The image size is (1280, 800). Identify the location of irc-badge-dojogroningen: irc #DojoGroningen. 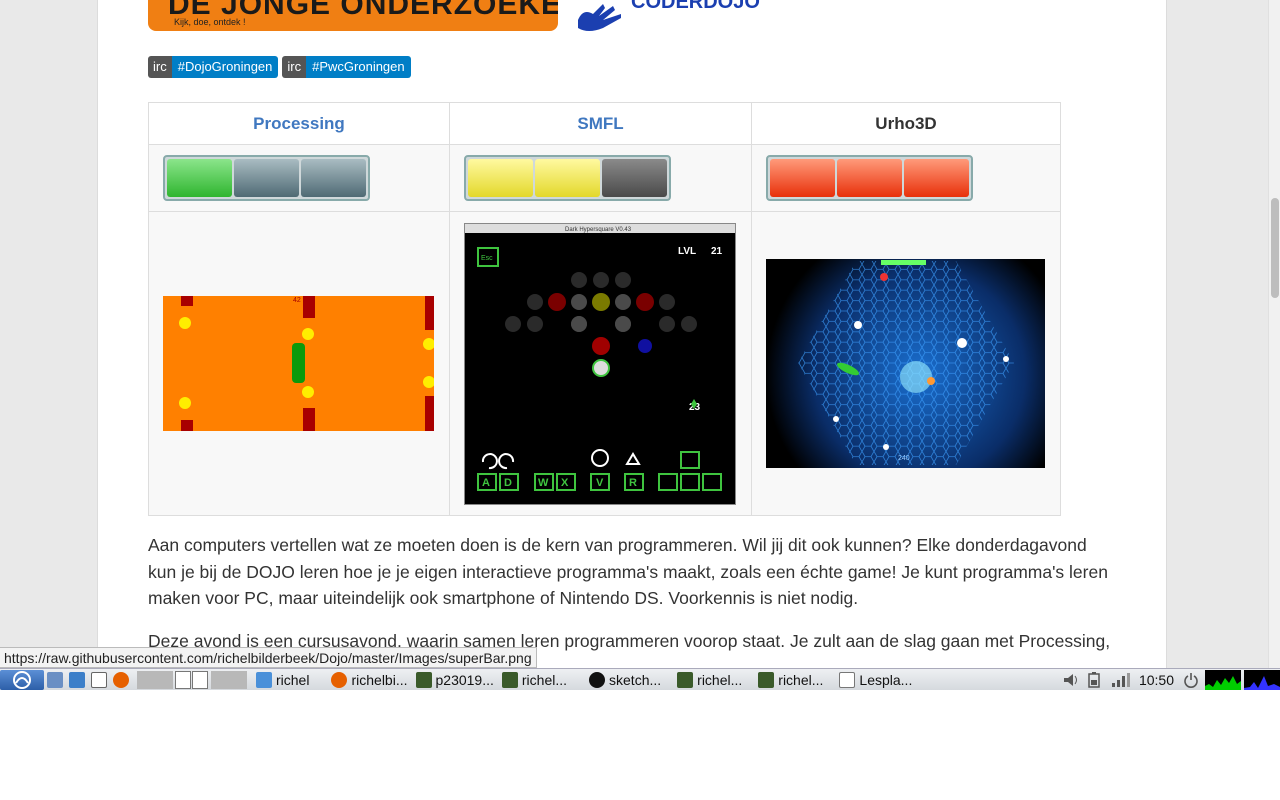
(213, 67).